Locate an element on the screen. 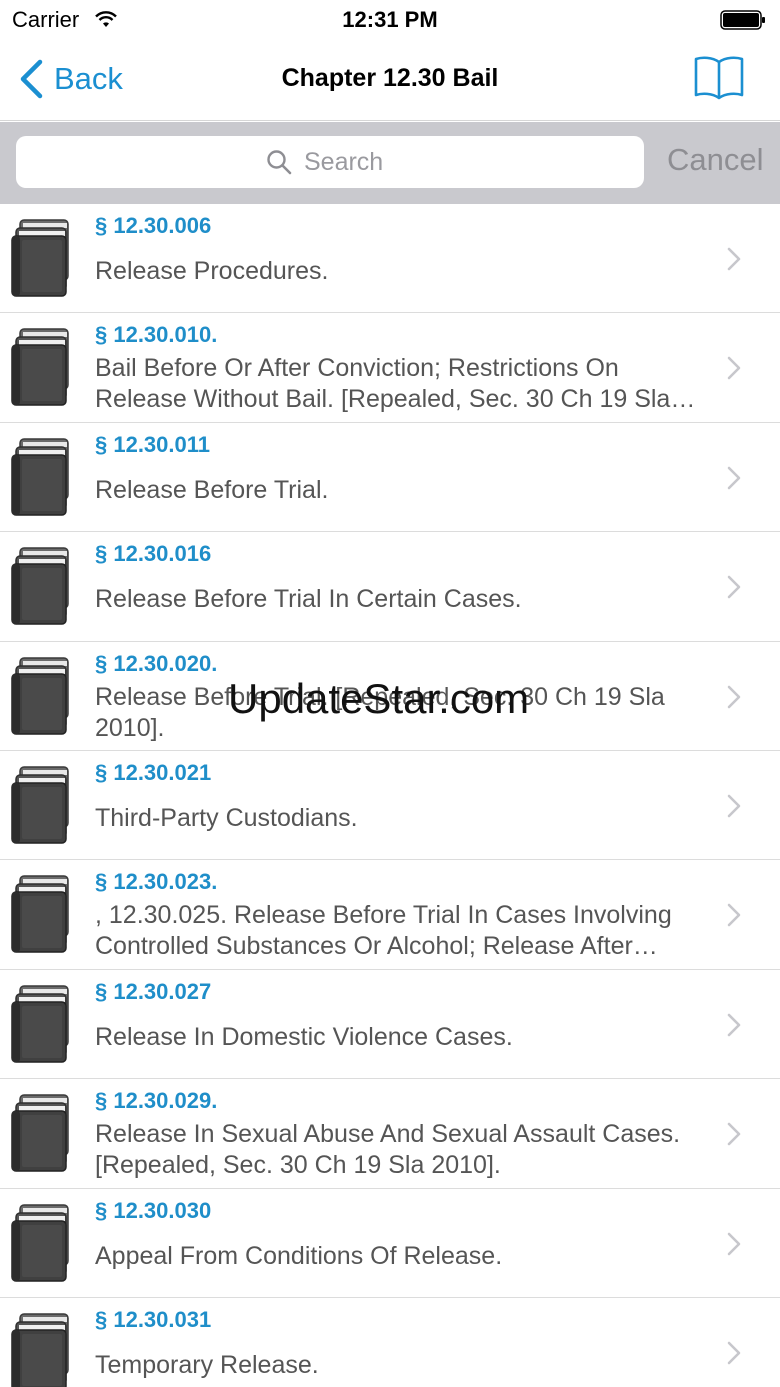 Image resolution: width=780 pixels, height=1387 pixels. search-bar: Cancel is located at coordinates (390, 163).